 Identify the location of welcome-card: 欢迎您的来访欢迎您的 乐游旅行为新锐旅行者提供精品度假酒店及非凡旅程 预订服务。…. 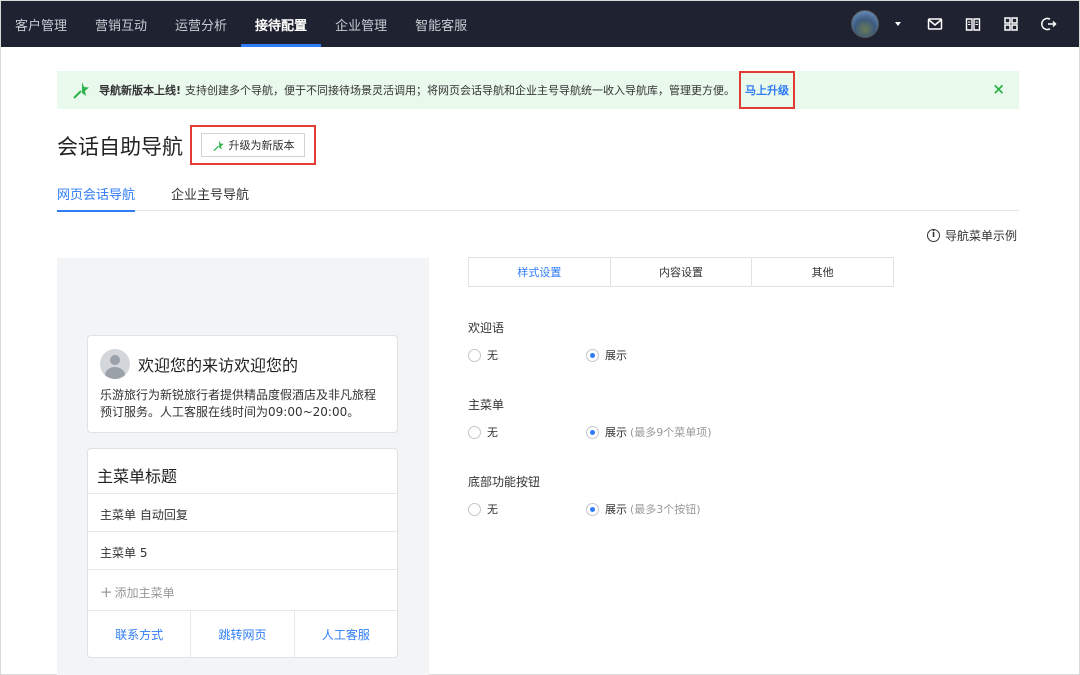
(242, 384).